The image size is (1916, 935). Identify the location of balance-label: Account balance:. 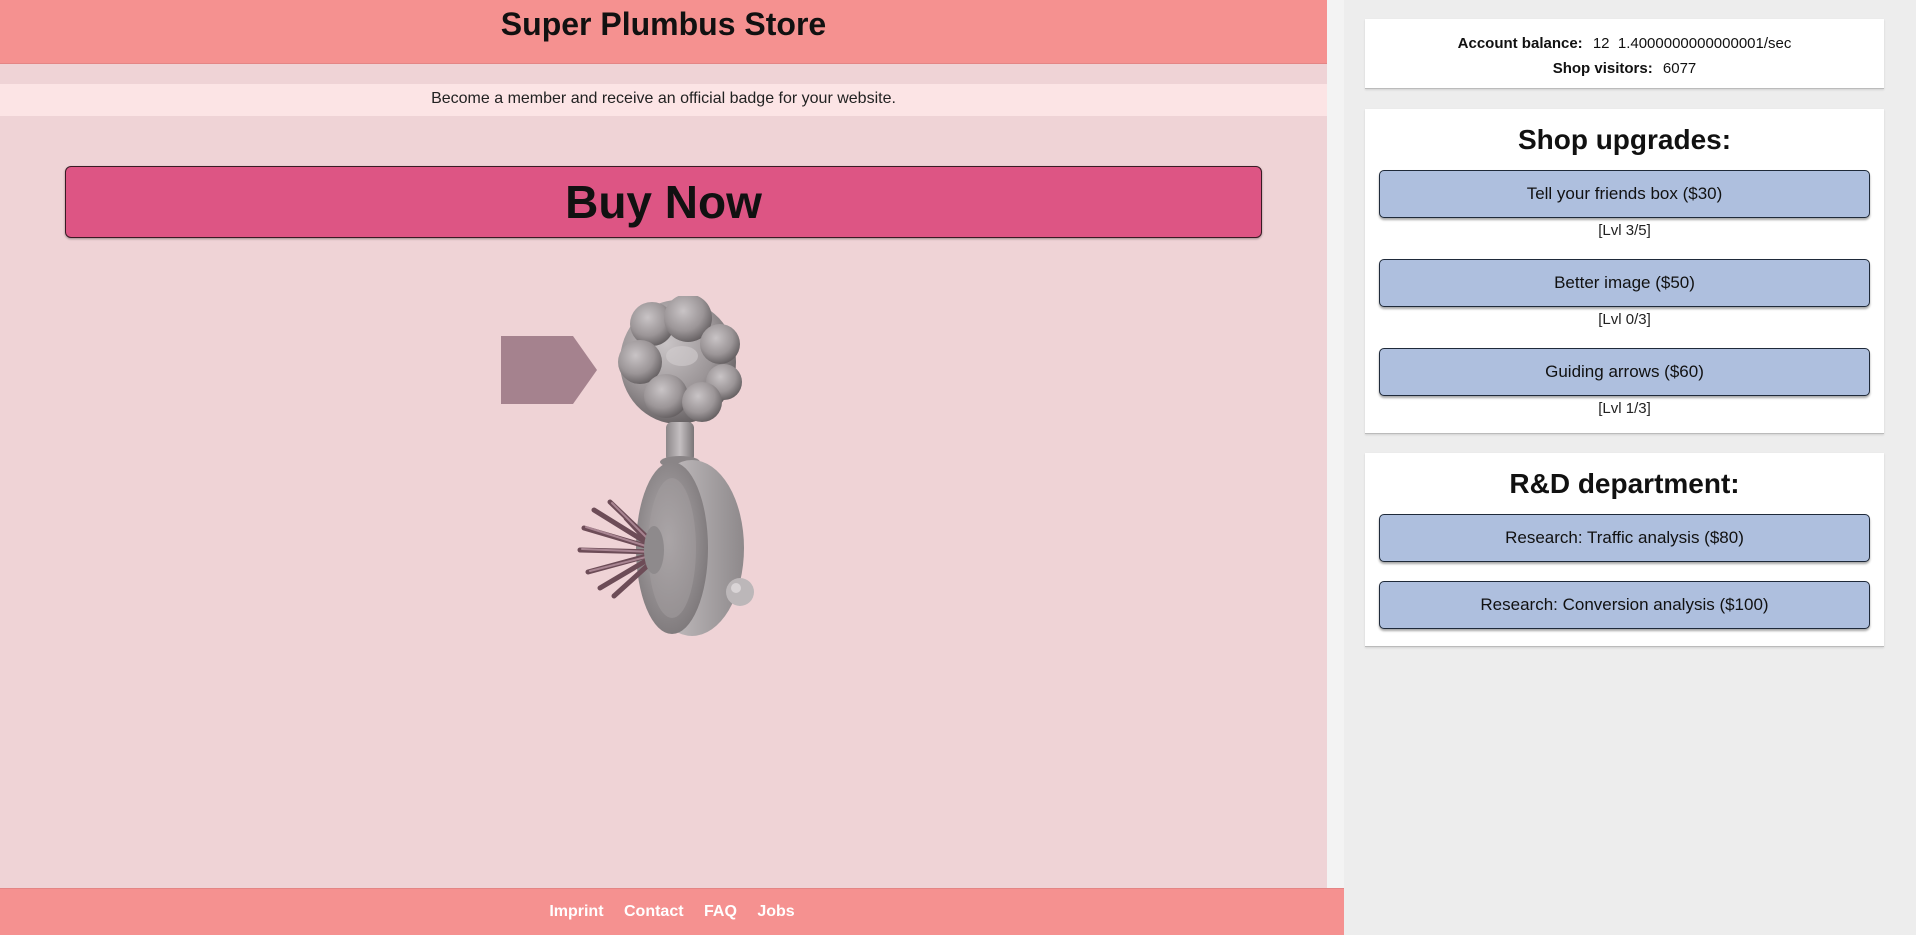
(1520, 43).